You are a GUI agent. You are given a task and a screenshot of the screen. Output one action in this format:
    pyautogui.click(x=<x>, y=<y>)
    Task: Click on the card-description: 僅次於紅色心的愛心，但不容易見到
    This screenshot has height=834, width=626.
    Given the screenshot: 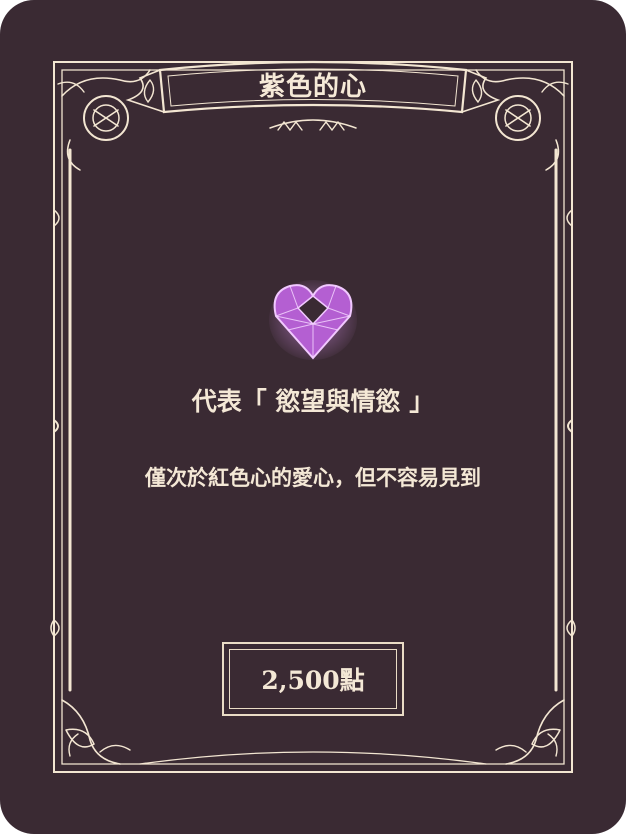 What is the action you would take?
    pyautogui.click(x=313, y=477)
    